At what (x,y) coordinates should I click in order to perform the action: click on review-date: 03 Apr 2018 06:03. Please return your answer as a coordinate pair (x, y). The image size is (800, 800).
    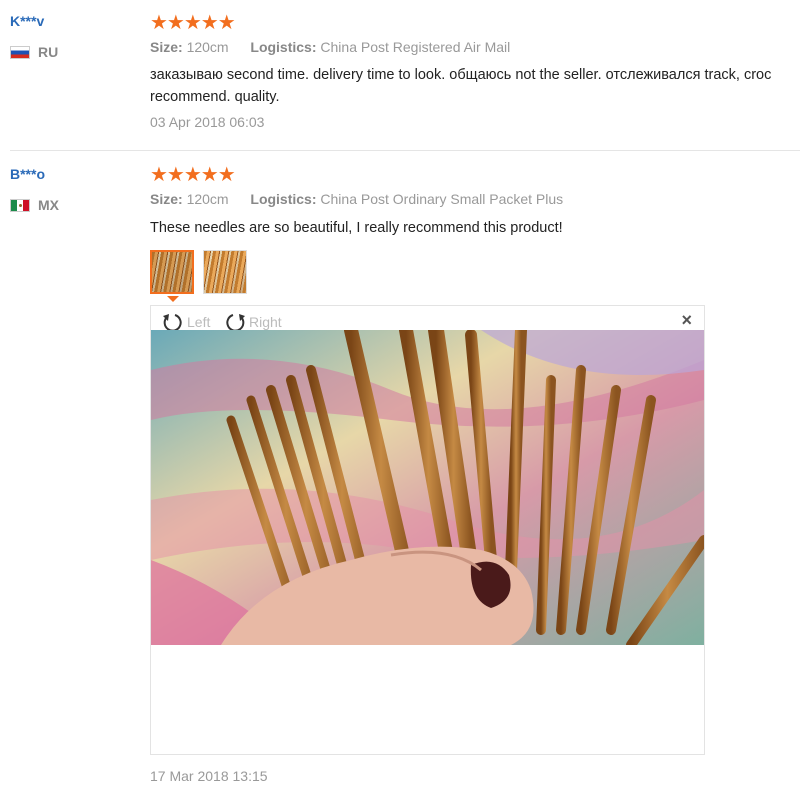
    Looking at the image, I should click on (207, 122).